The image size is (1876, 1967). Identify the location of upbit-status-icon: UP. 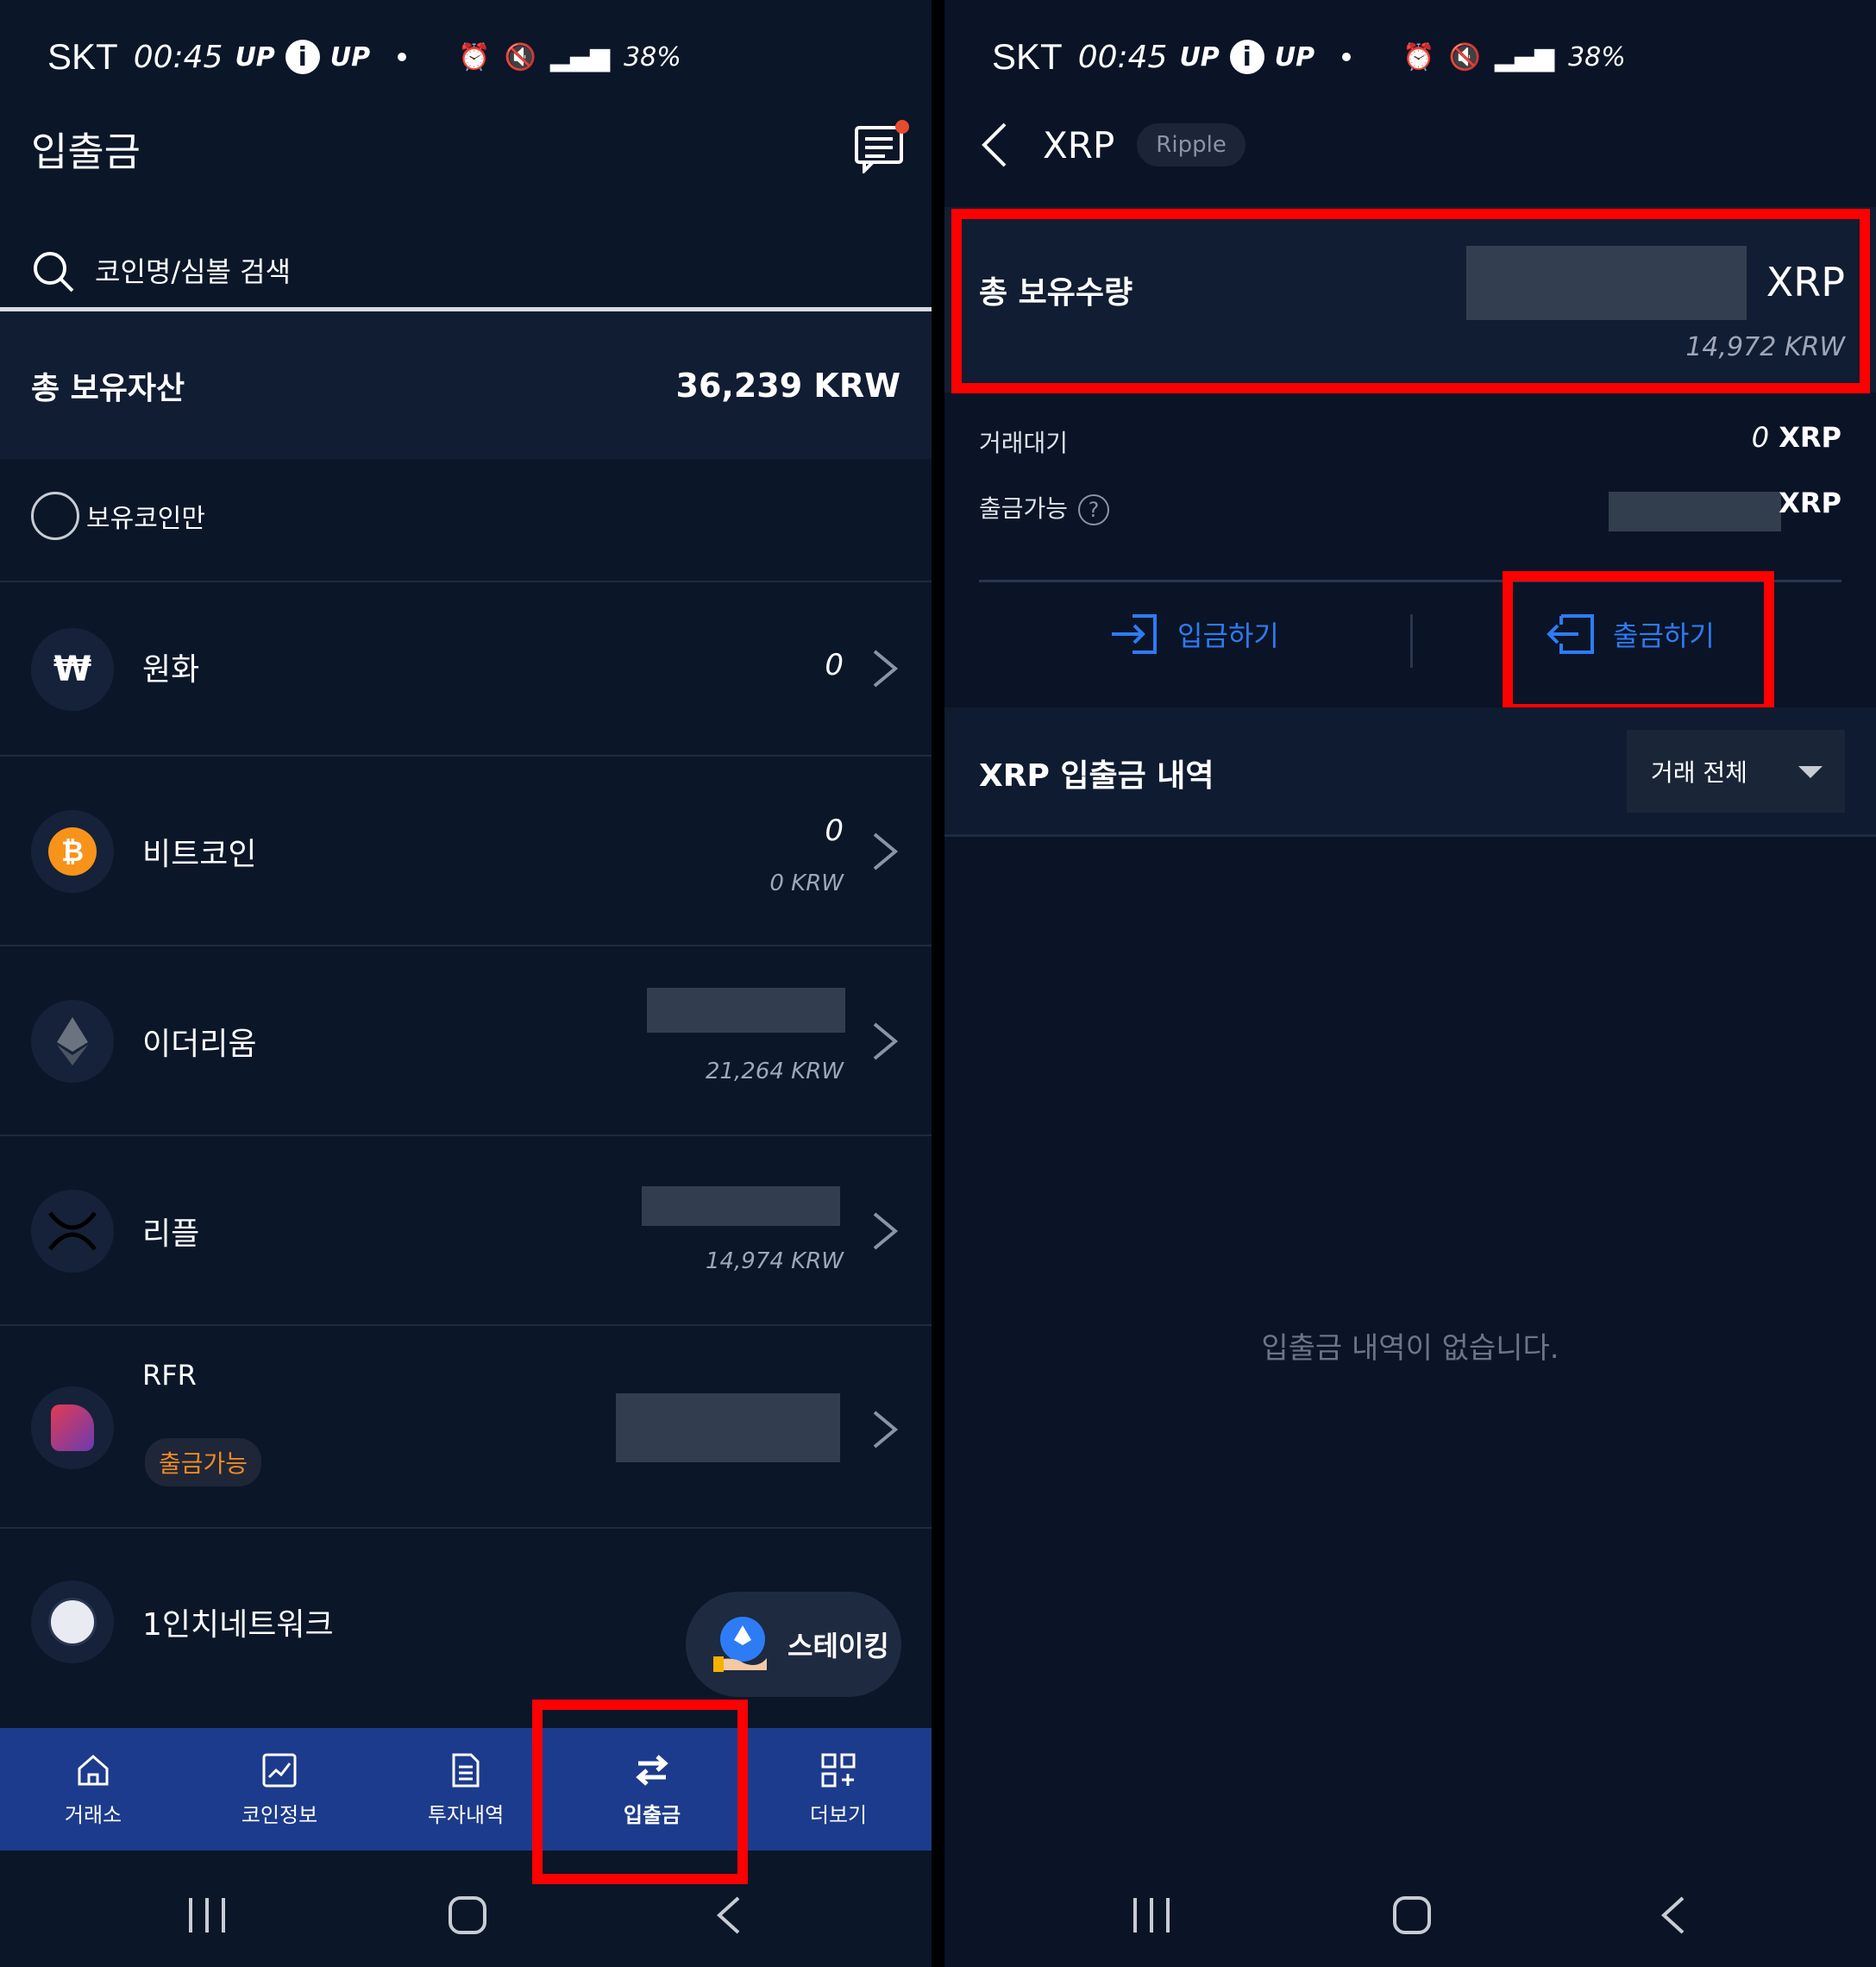
(255, 56).